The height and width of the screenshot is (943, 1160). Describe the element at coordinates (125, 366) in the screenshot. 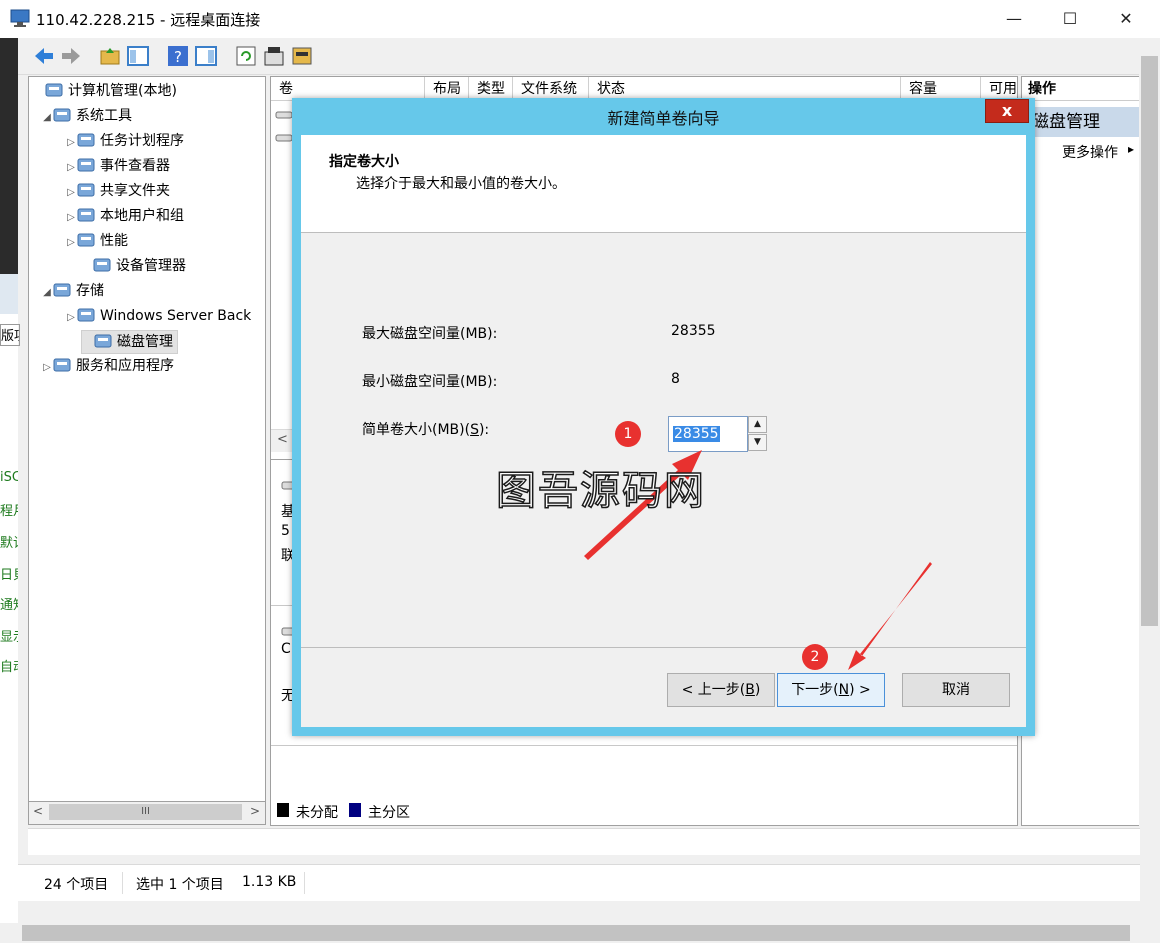

I see `tree-item-label: 服务和应用程序` at that location.